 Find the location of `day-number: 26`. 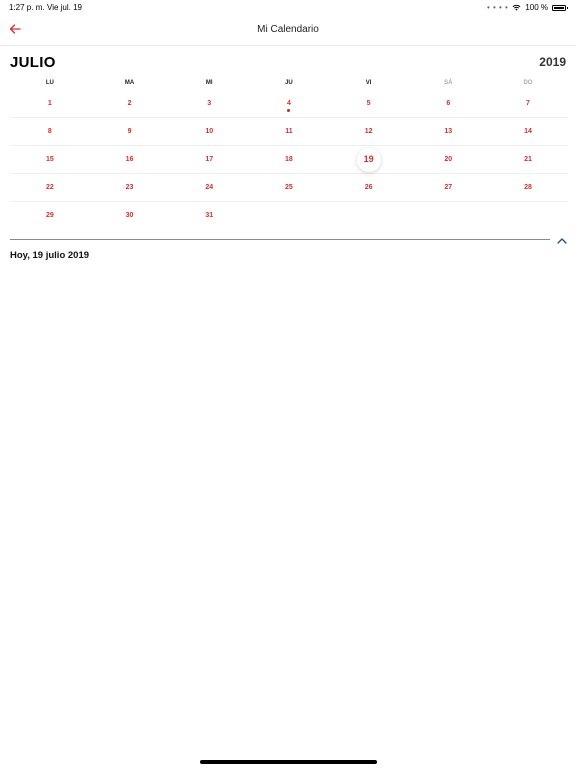

day-number: 26 is located at coordinates (368, 187).